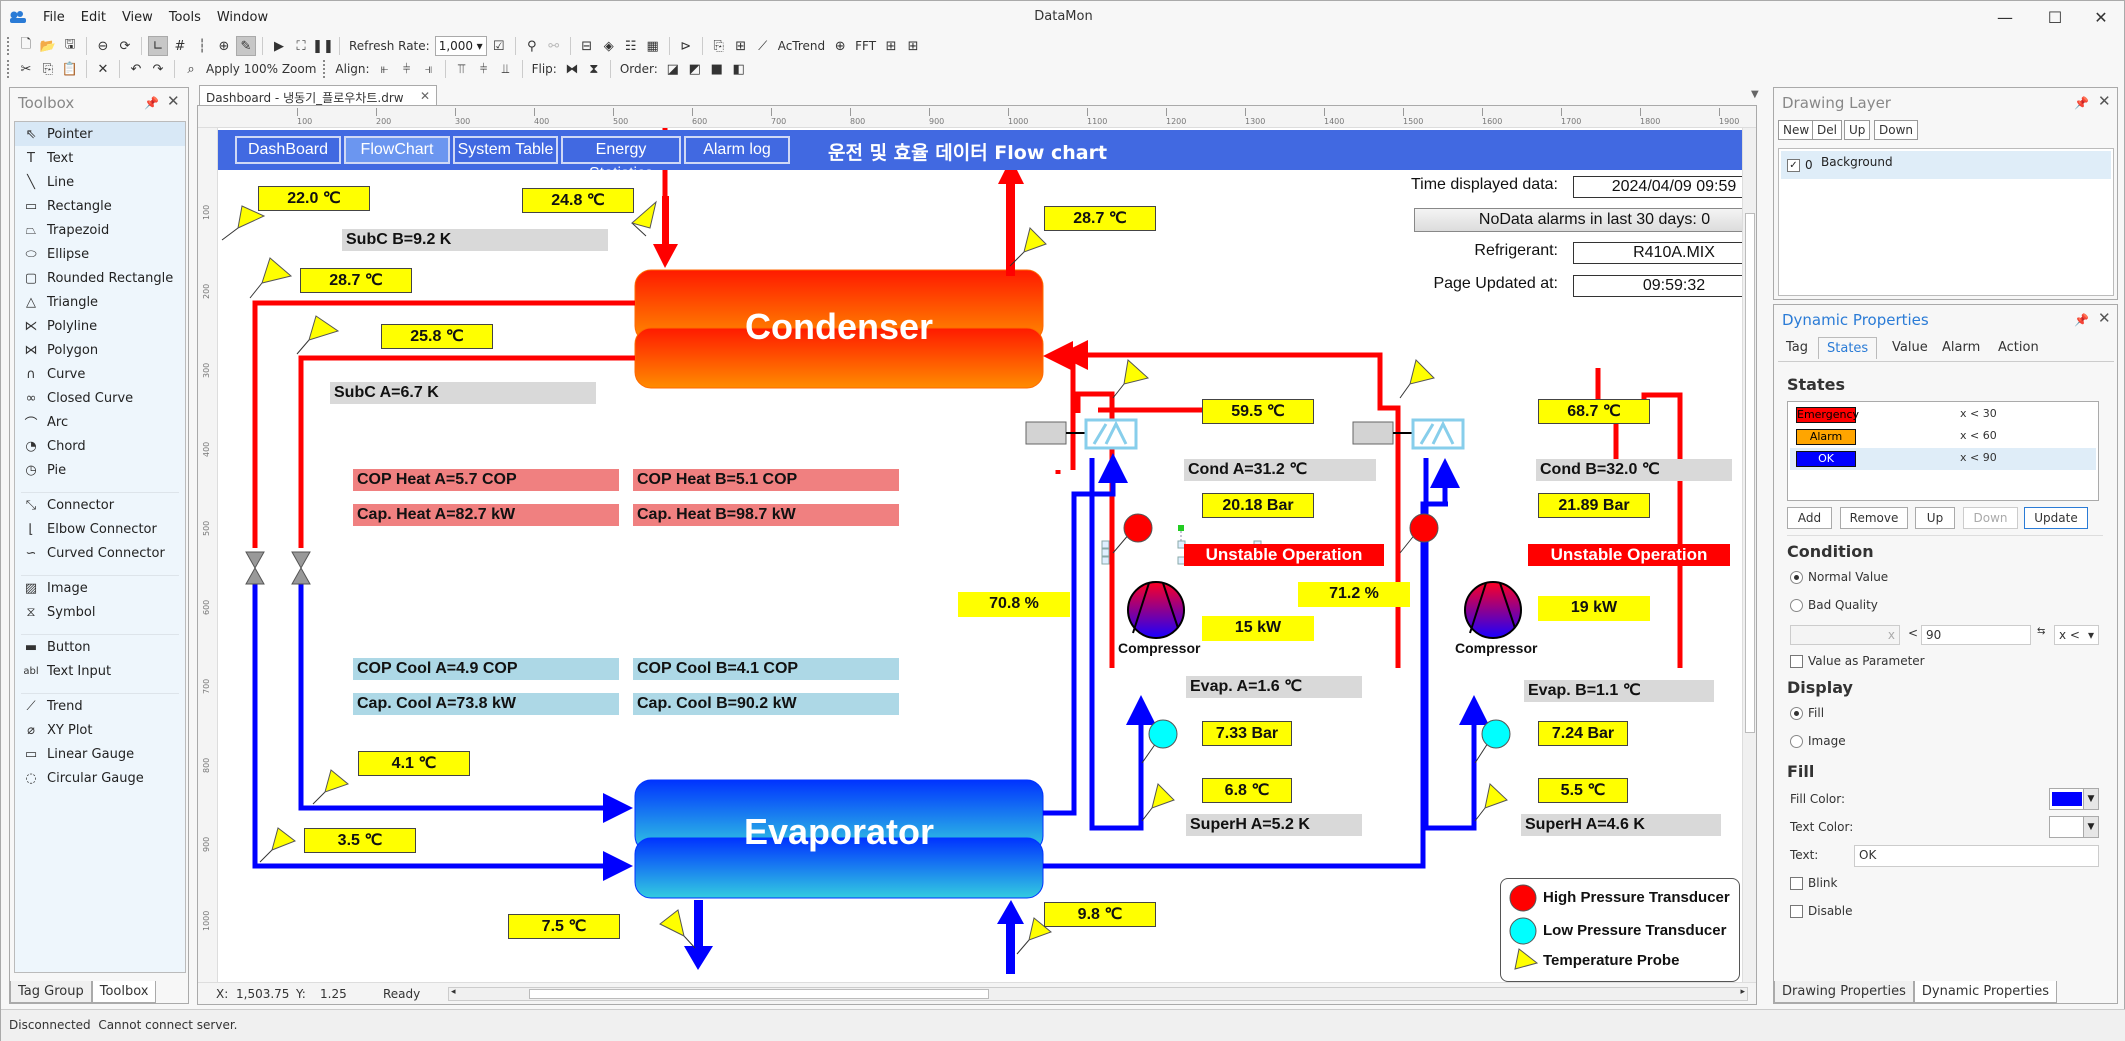 The height and width of the screenshot is (1041, 2125). I want to click on tool-image: ▨ Image, so click(100, 588).